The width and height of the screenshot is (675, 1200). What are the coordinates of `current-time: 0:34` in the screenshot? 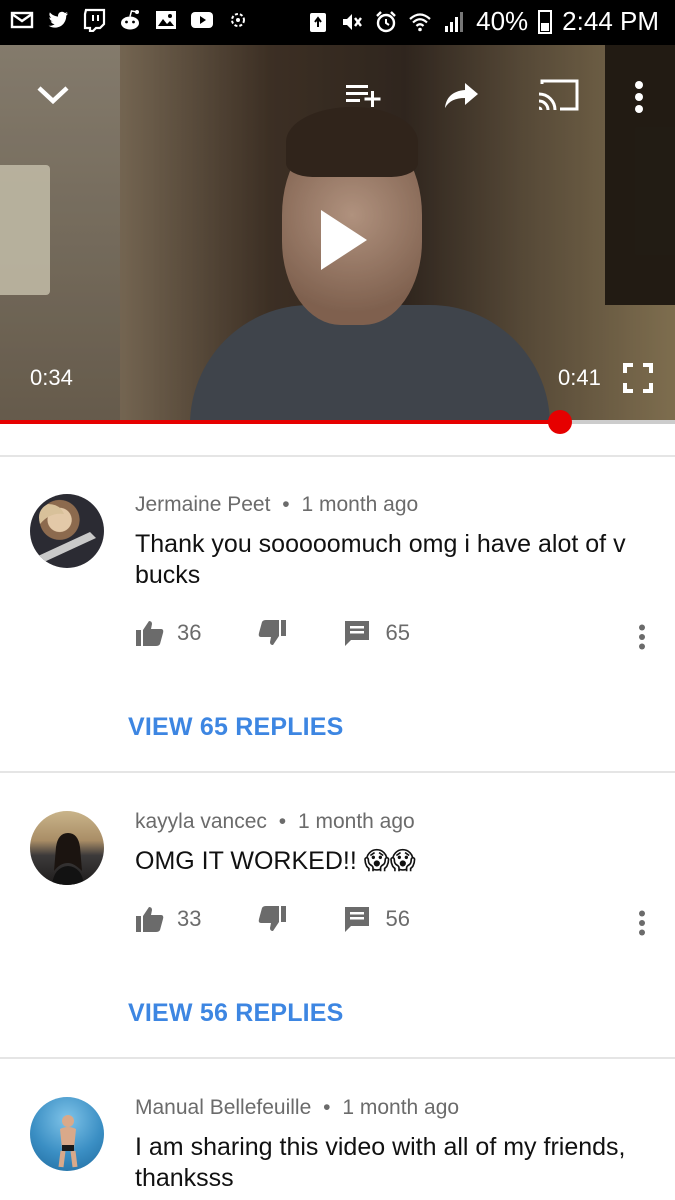 It's located at (51, 377).